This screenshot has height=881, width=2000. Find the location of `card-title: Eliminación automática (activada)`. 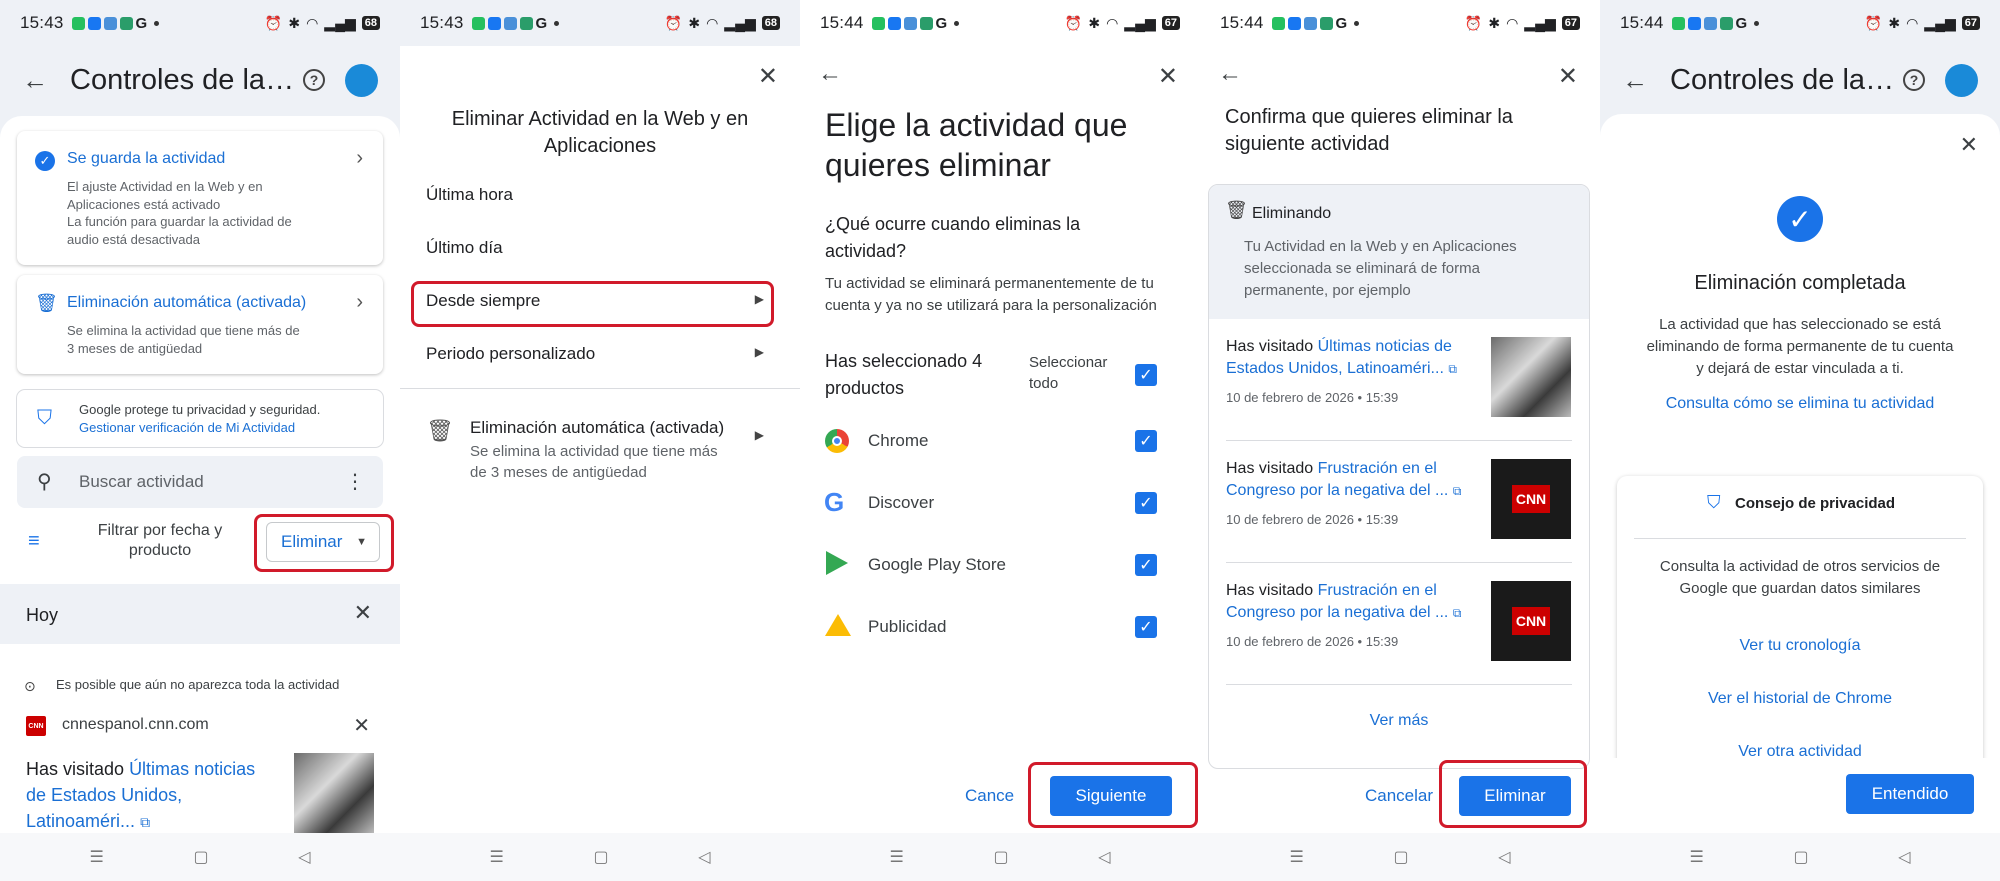

card-title: Eliminación automática (activada) is located at coordinates (187, 302).